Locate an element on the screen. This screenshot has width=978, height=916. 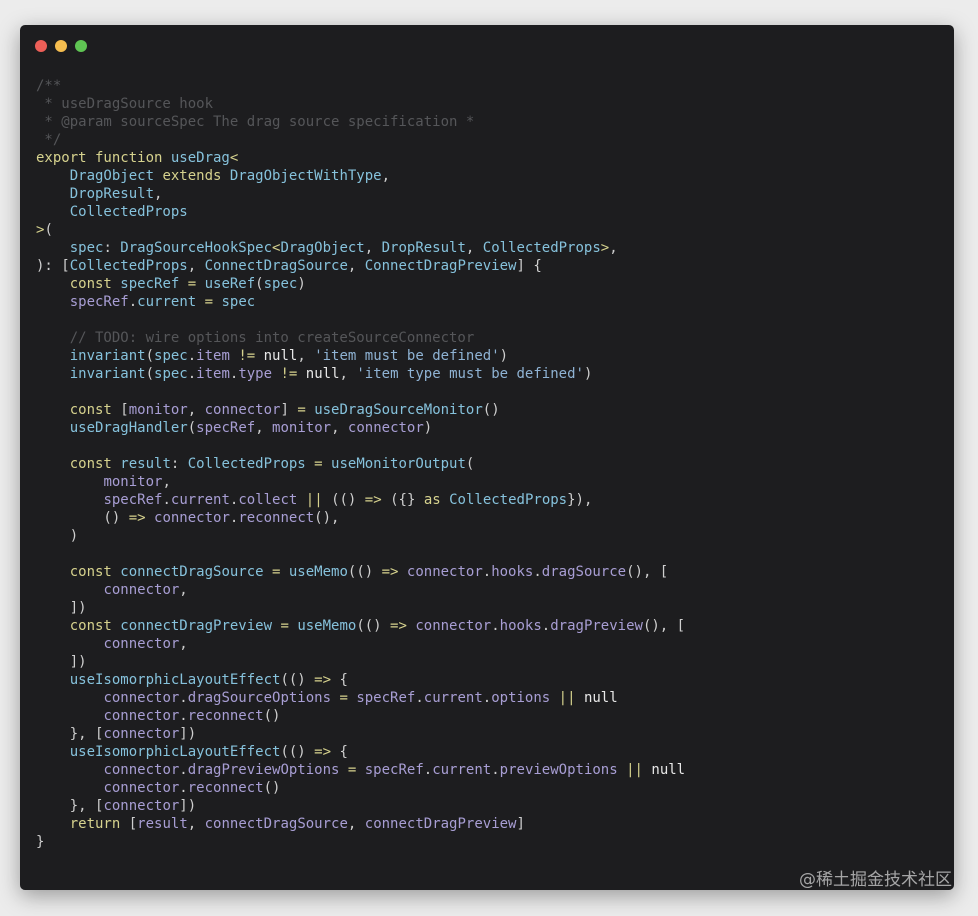
code-token: () is located at coordinates (491, 410).